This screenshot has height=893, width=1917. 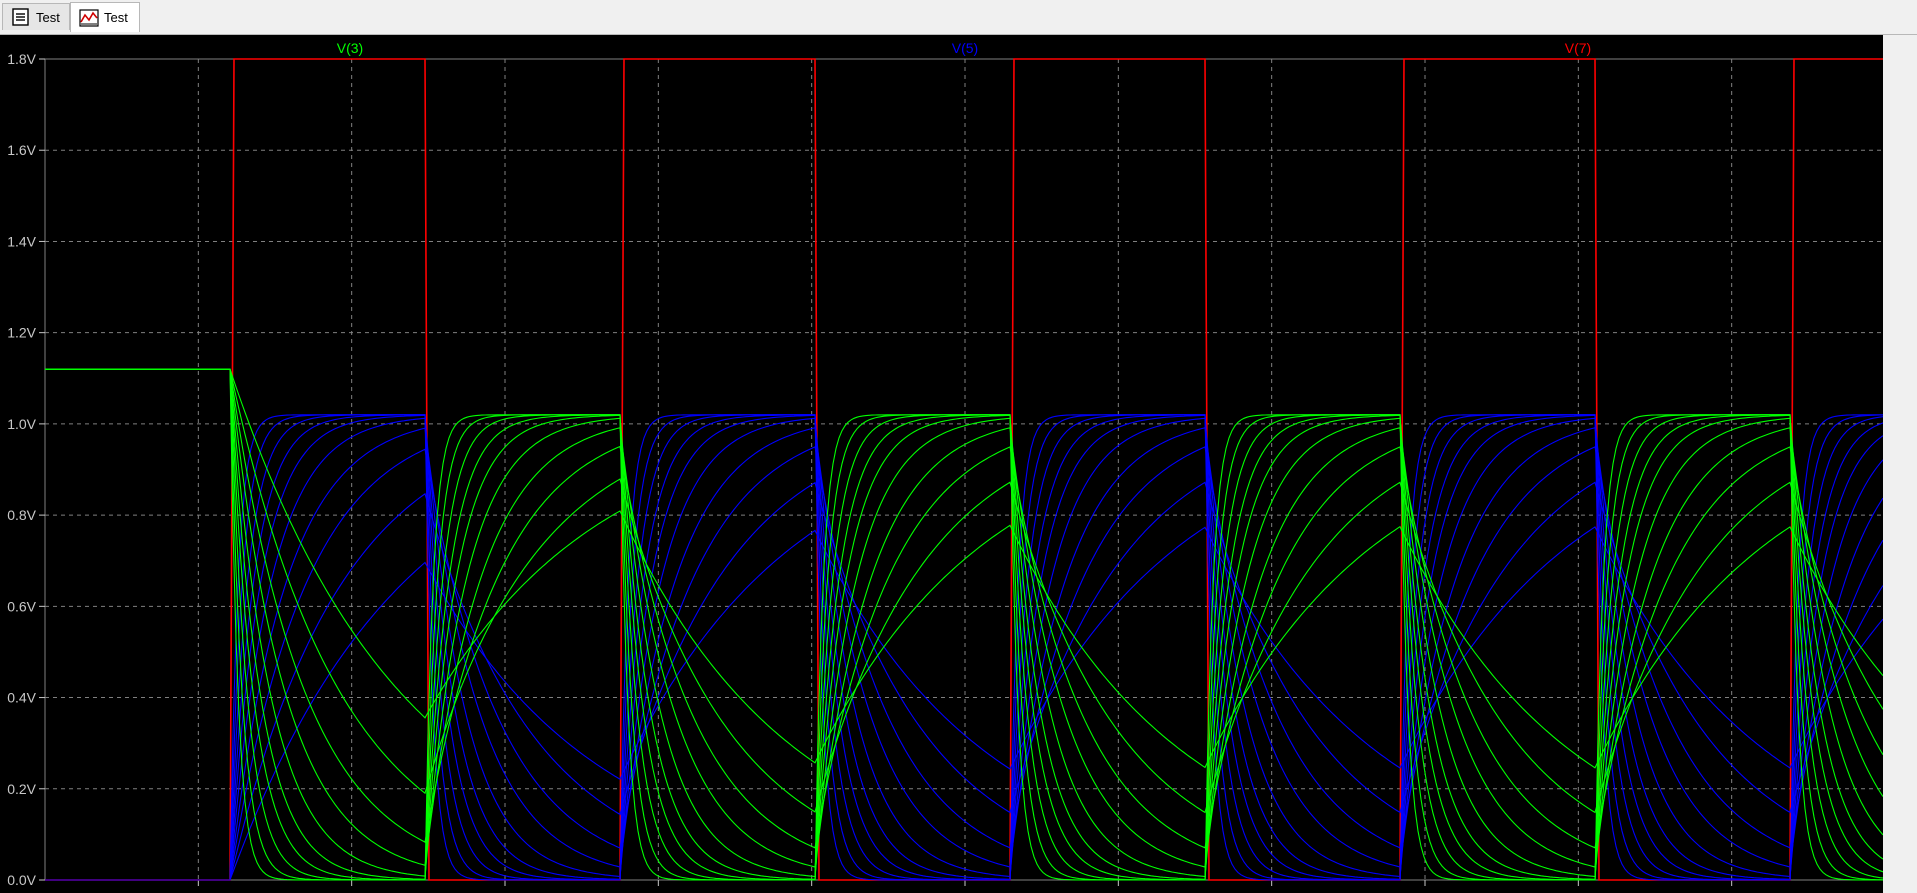 What do you see at coordinates (20, 17) in the screenshot?
I see `netlist-icon` at bounding box center [20, 17].